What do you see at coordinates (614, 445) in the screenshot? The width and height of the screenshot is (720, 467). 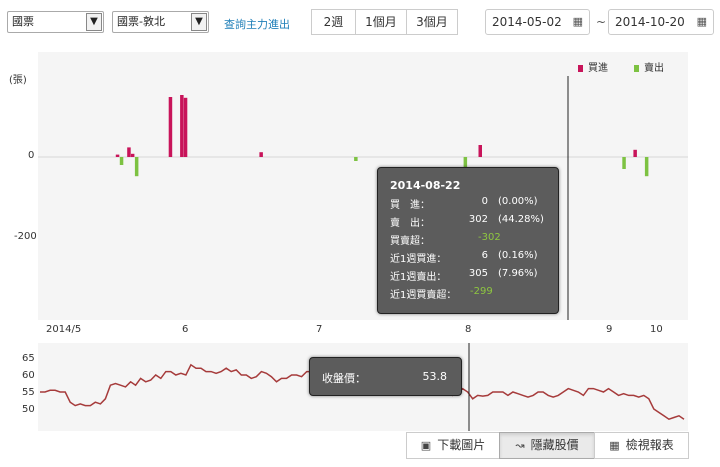 I see `table-icon: ▦` at bounding box center [614, 445].